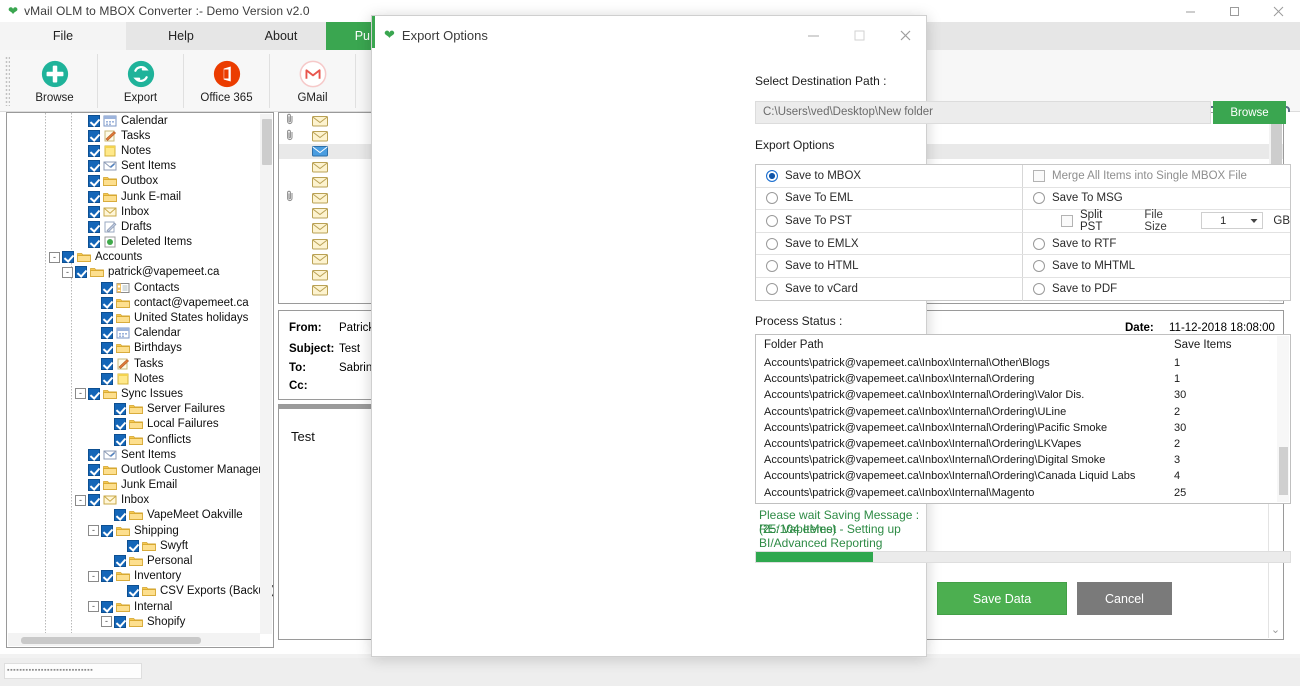 The width and height of the screenshot is (1300, 686). Describe the element at coordinates (181, 36) in the screenshot. I see `menu-item-help: Help` at that location.